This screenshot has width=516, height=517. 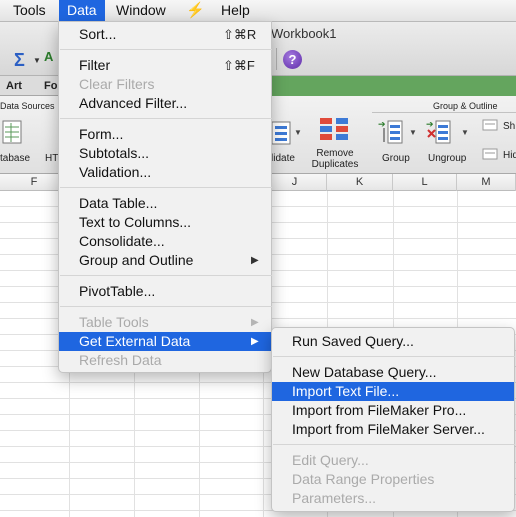 What do you see at coordinates (37, 60) in the screenshot?
I see `autosum-dropdown-icon: ▼` at bounding box center [37, 60].